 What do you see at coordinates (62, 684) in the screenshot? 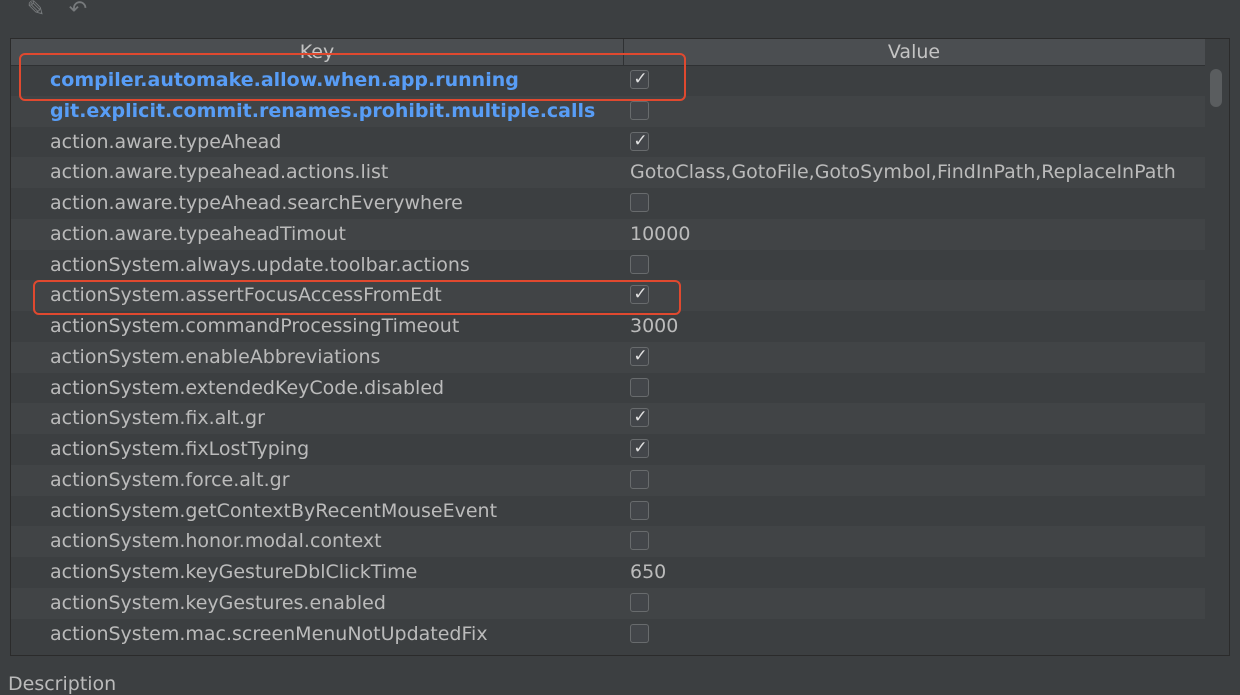
I see `description-label: Description` at bounding box center [62, 684].